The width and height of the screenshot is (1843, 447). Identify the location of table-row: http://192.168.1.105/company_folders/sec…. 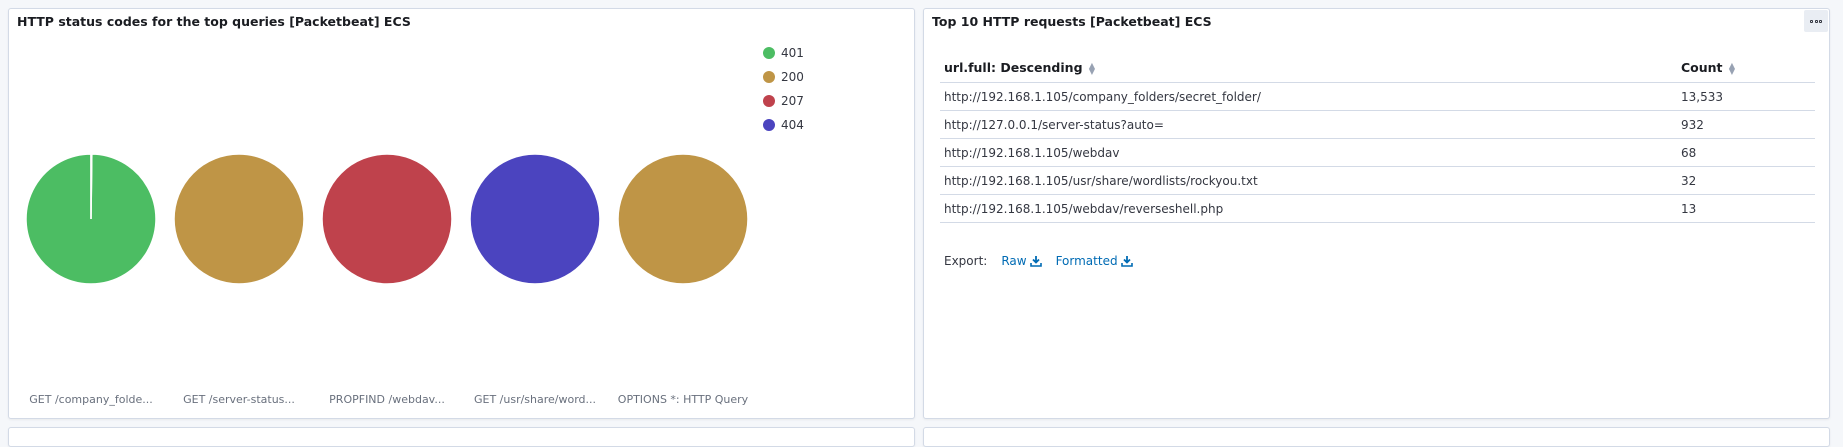
(1377, 96).